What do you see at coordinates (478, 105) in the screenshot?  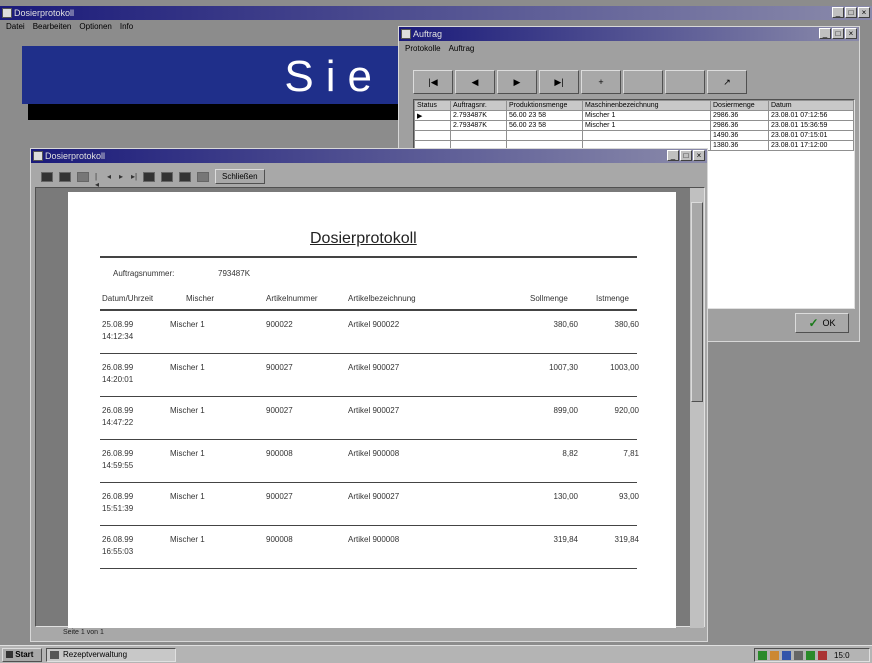 I see `col-order: Auftragsnr.` at bounding box center [478, 105].